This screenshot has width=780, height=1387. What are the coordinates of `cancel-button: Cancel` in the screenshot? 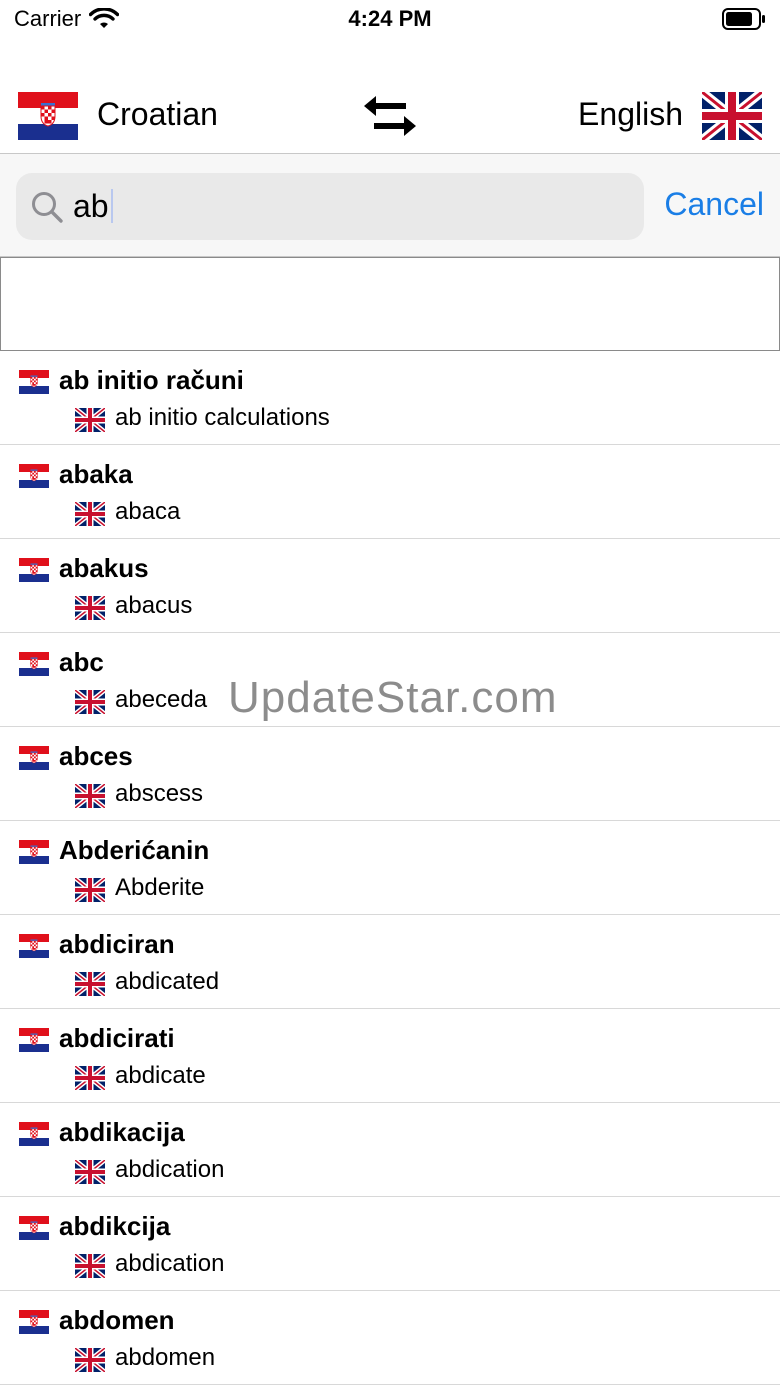 It's located at (714, 204).